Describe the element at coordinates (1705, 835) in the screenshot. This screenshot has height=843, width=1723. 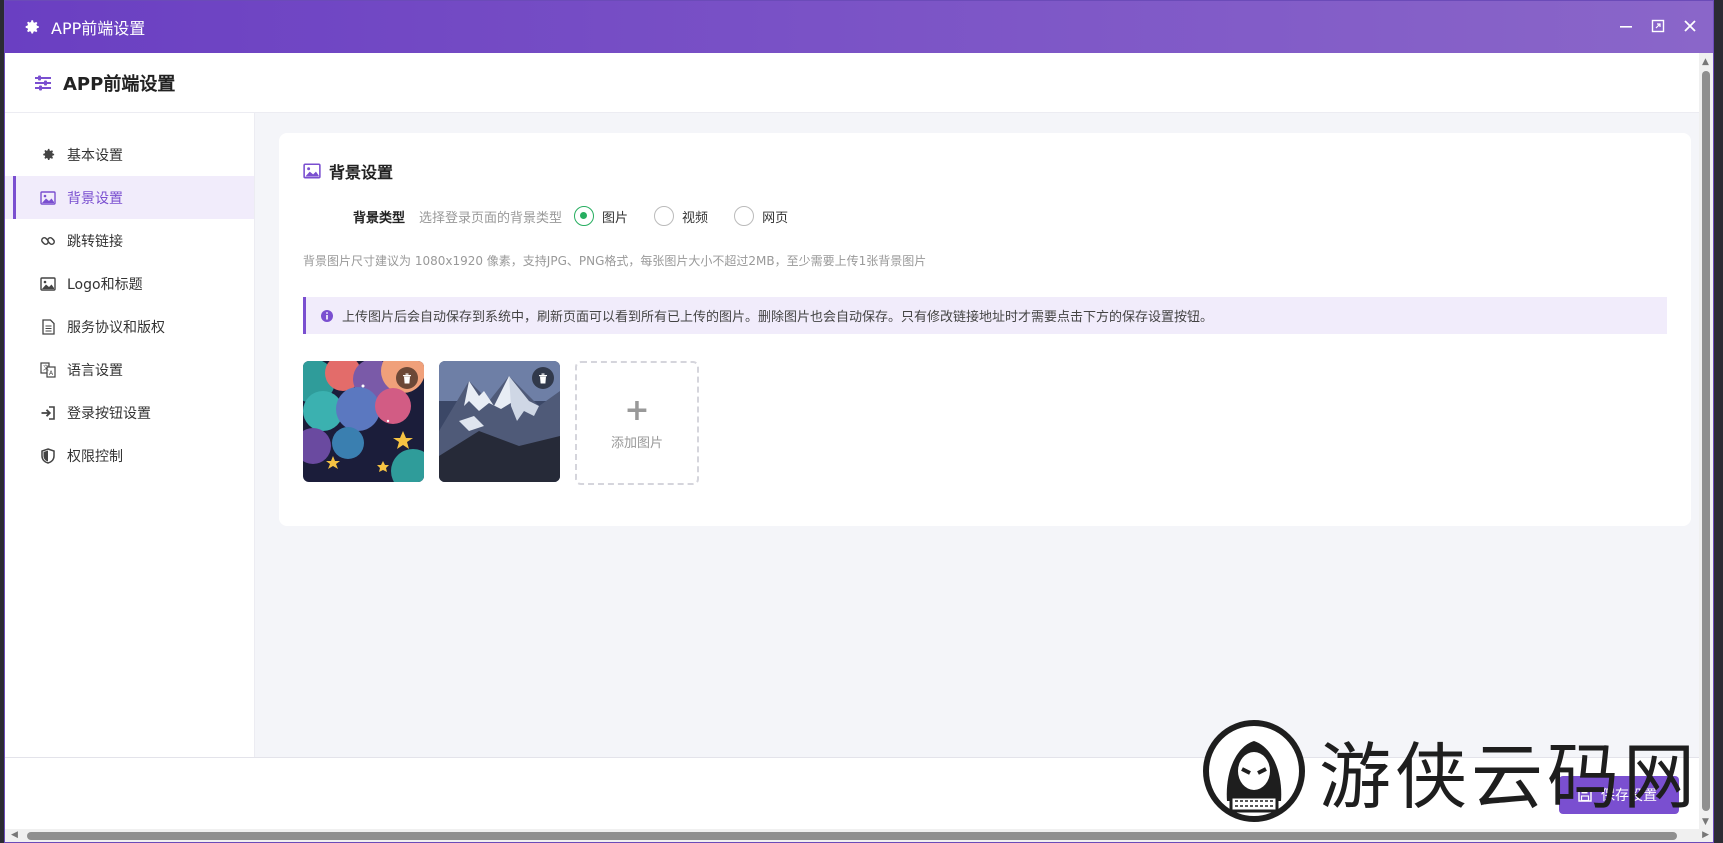
I see `scroll-right-icon: ▶` at that location.